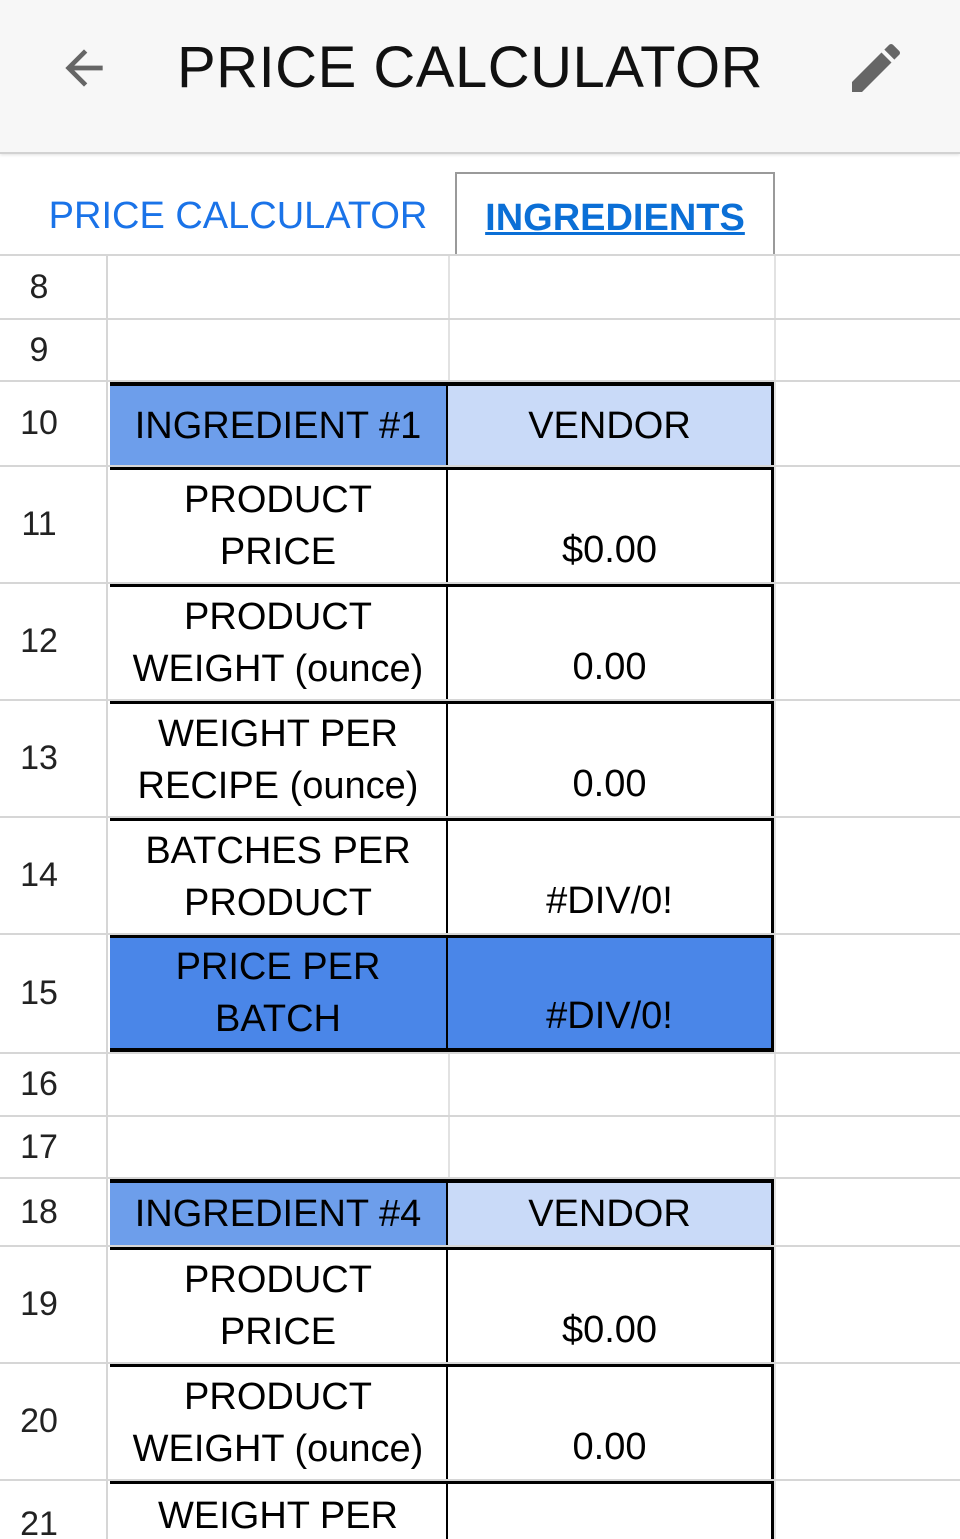 This screenshot has height=1539, width=960. I want to click on weight-per-recipe-value: 0.00, so click(611, 758).